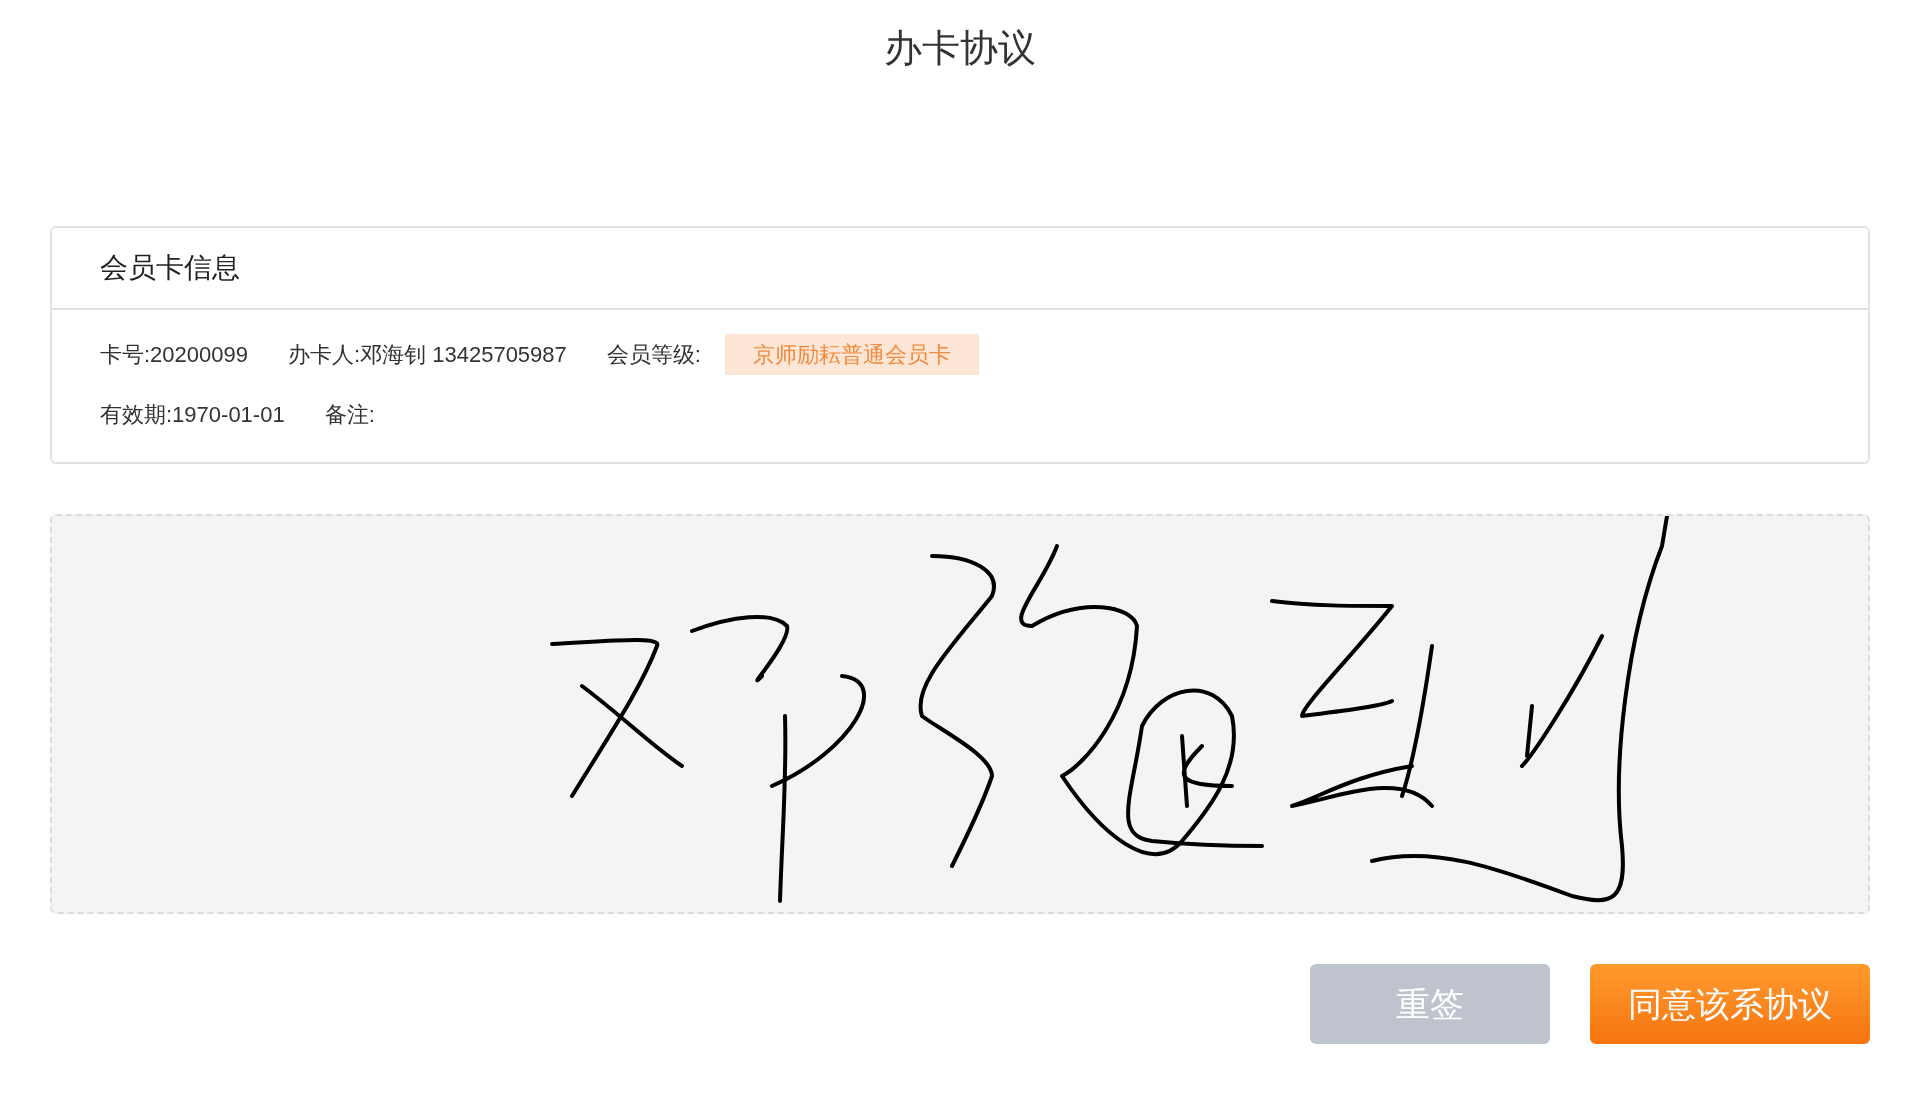 This screenshot has height=1116, width=1920. What do you see at coordinates (170, 268) in the screenshot?
I see `card-title: 会员卡信息` at bounding box center [170, 268].